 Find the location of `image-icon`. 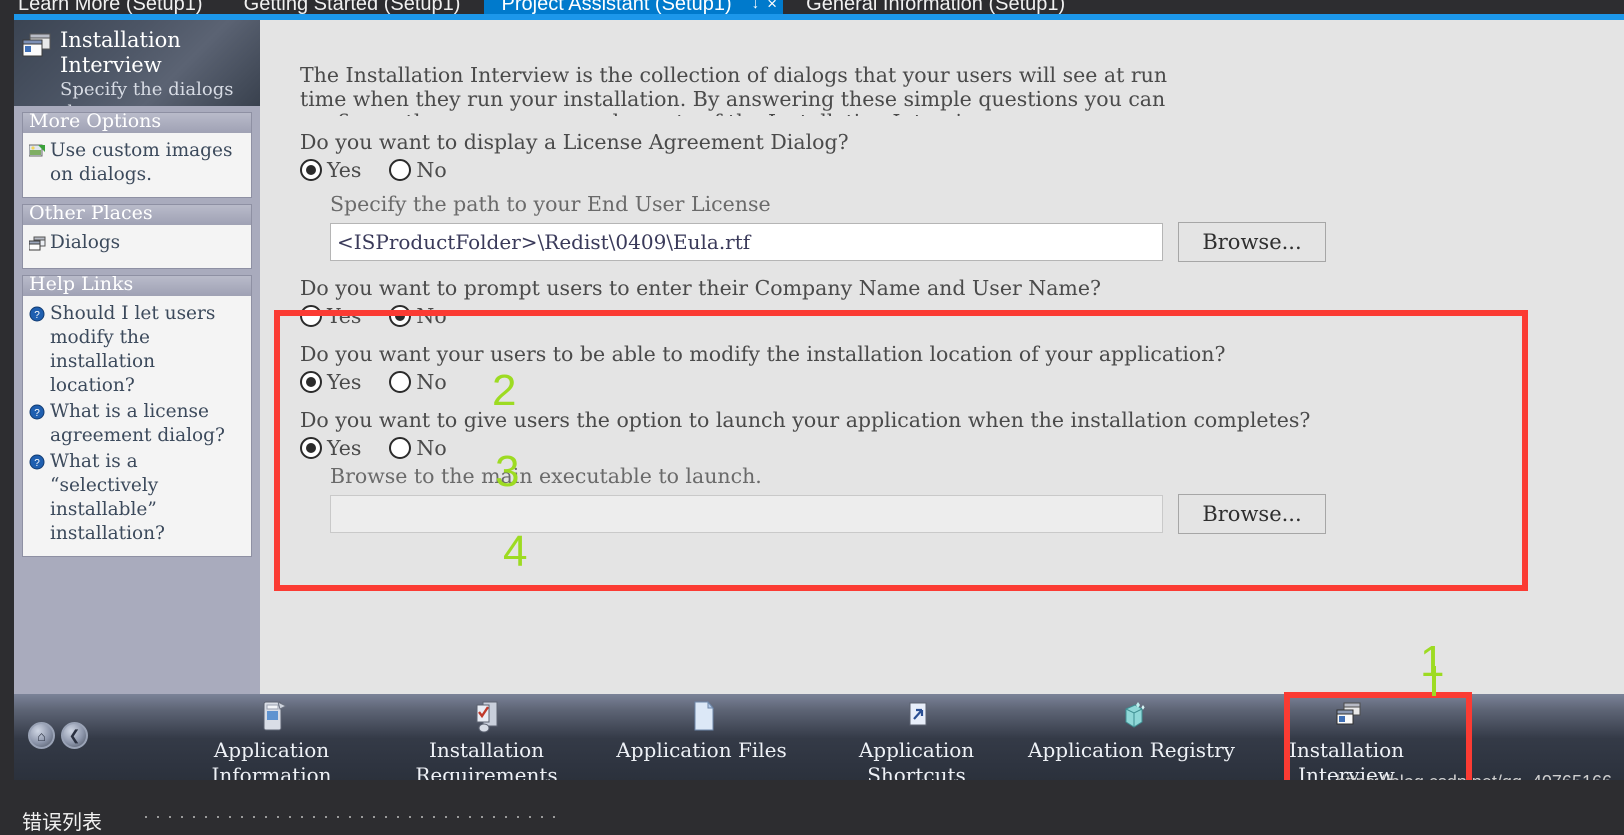

image-icon is located at coordinates (37, 154).